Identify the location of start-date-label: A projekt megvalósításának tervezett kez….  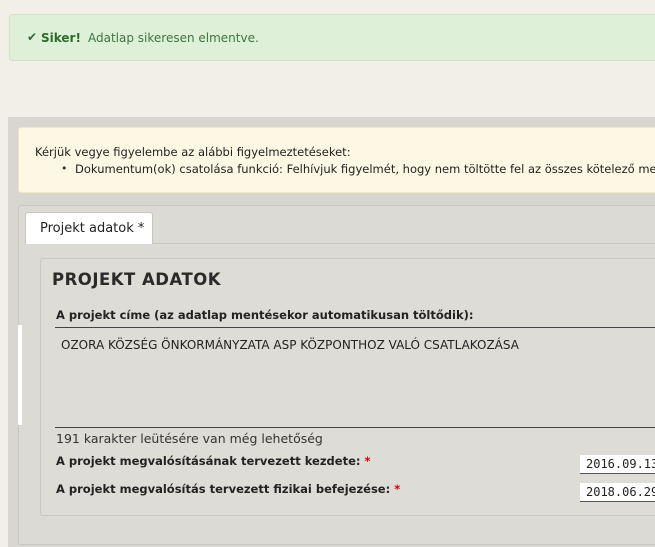
(213, 461).